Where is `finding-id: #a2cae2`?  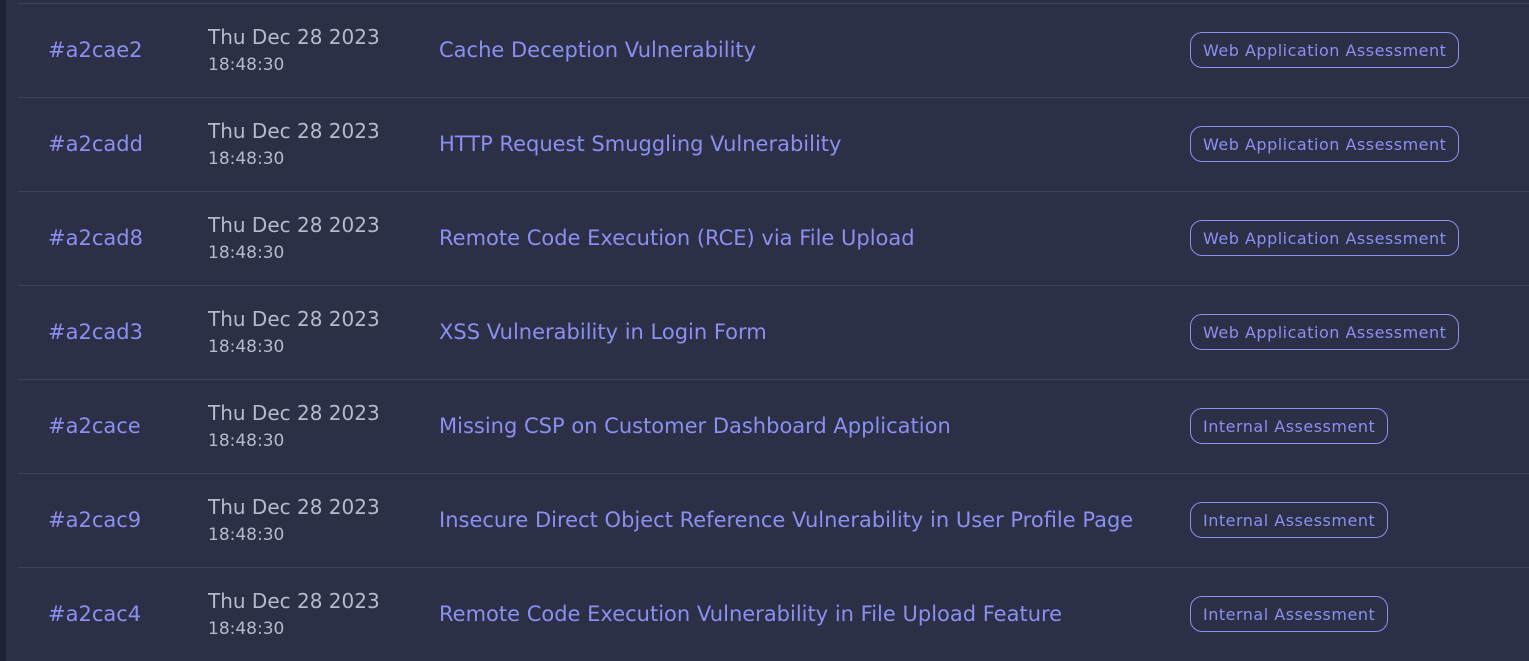 finding-id: #a2cae2 is located at coordinates (95, 50).